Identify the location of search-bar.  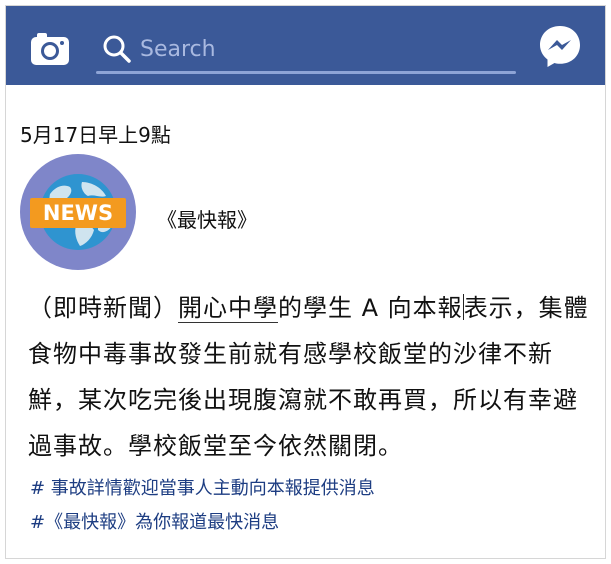
(306, 51).